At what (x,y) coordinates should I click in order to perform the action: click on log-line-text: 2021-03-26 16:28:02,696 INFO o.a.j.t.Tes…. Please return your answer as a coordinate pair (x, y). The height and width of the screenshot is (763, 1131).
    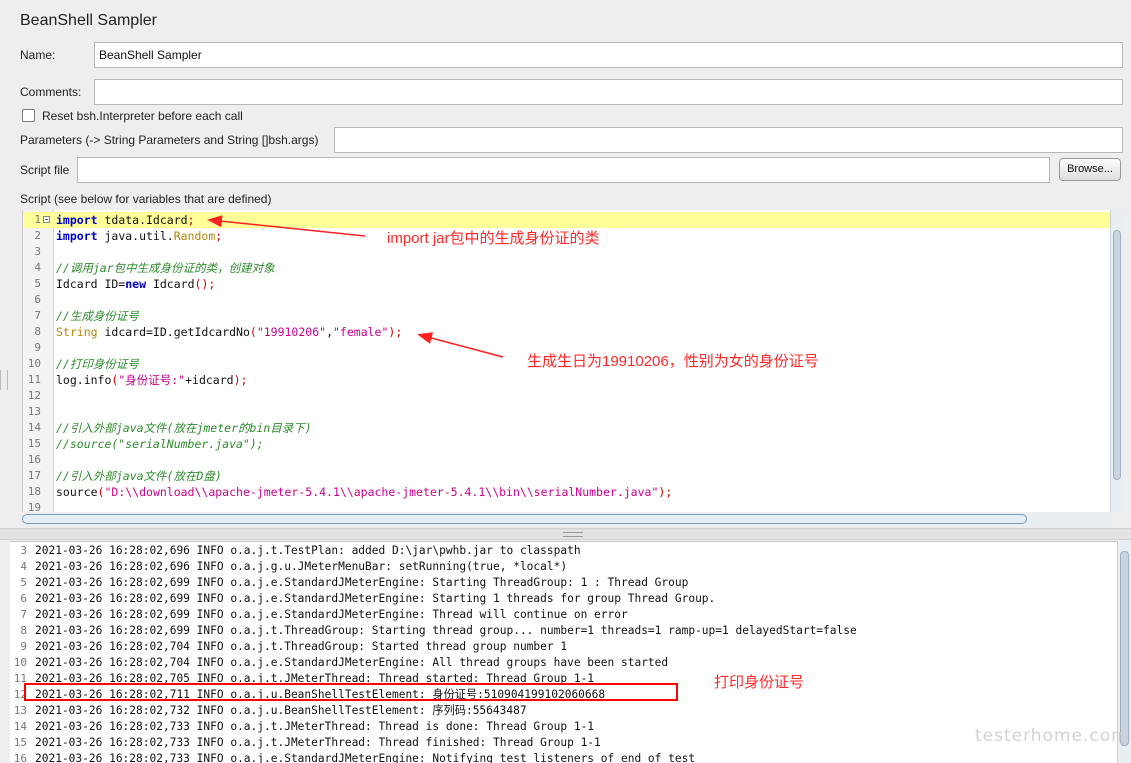
    Looking at the image, I should click on (308, 550).